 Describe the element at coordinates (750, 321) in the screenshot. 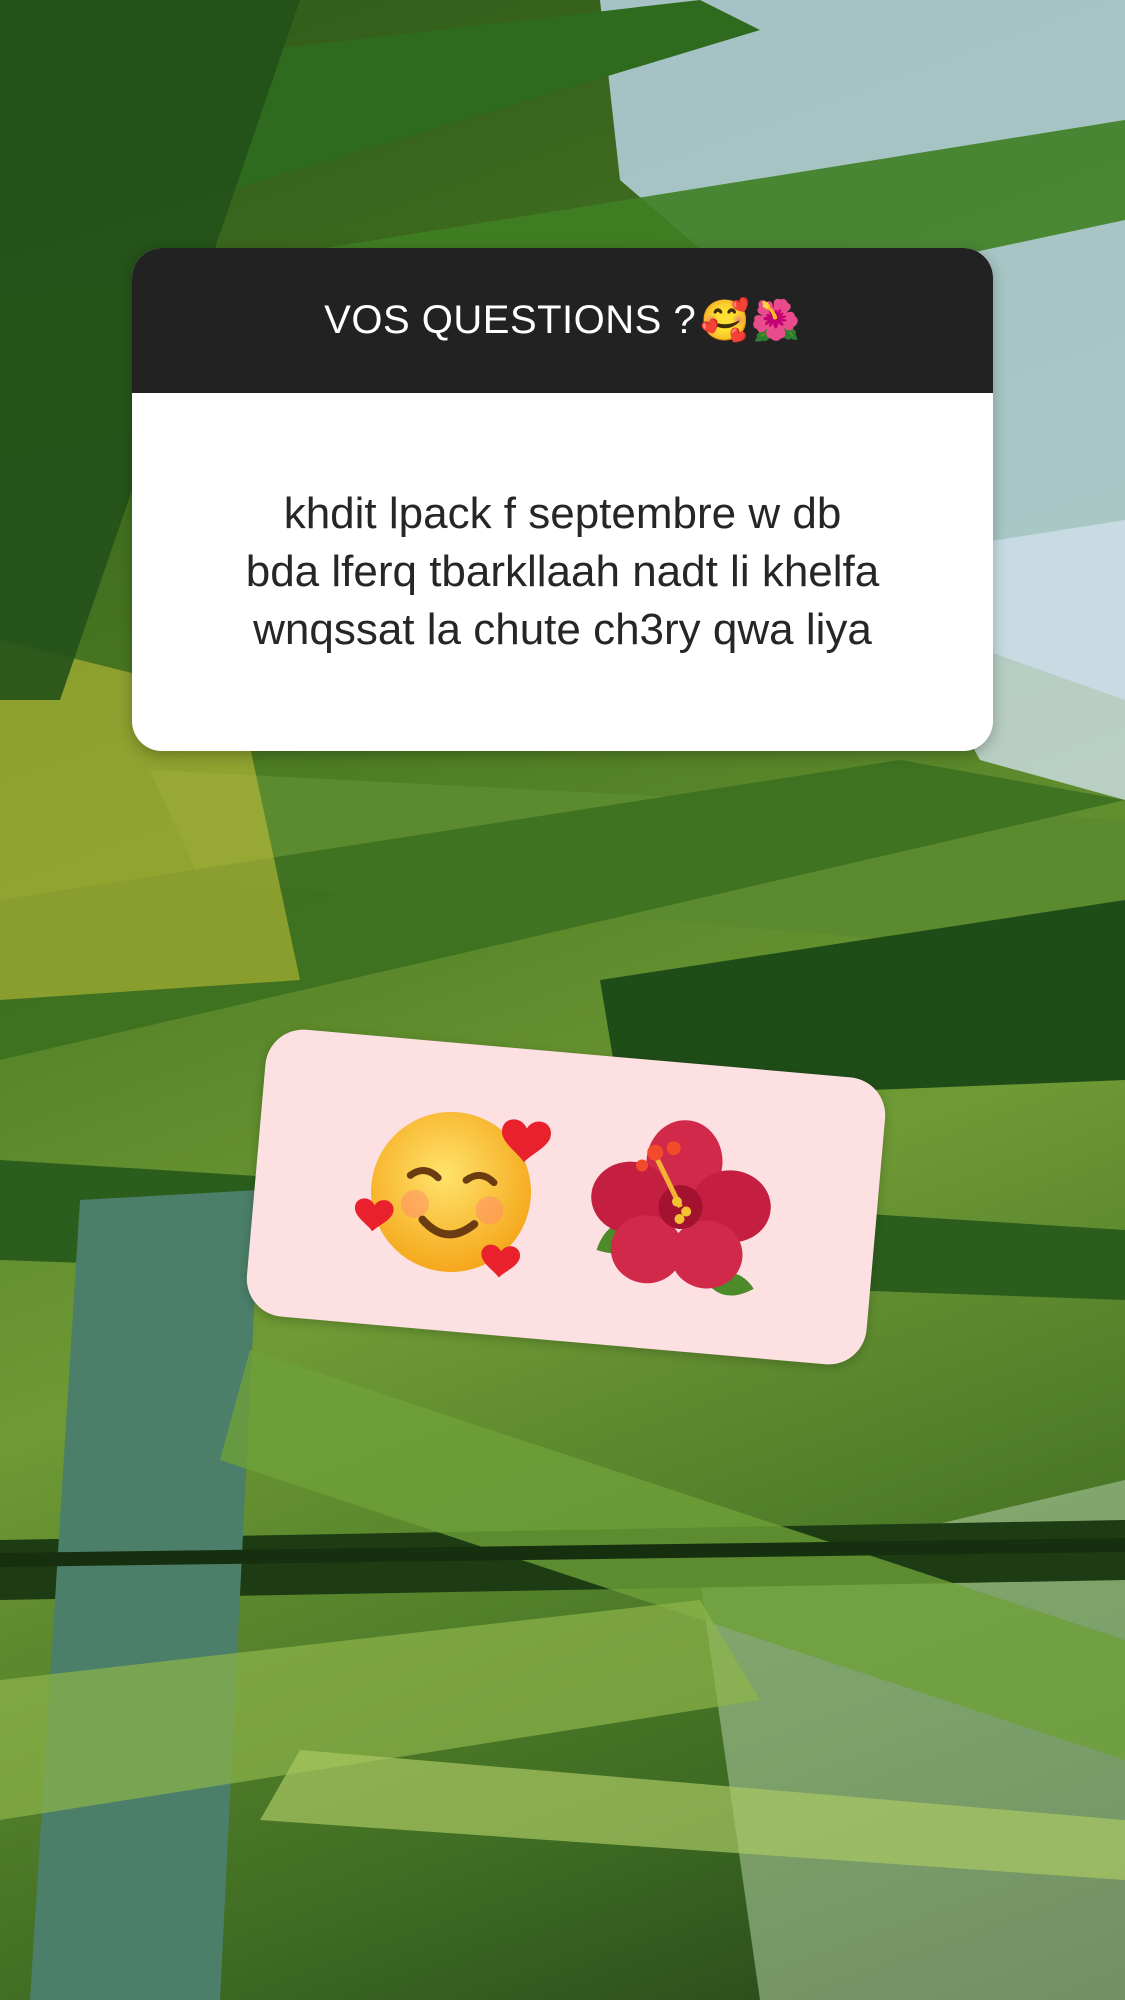

I see `question-sticker-title-emojis: 🥰🌺` at that location.